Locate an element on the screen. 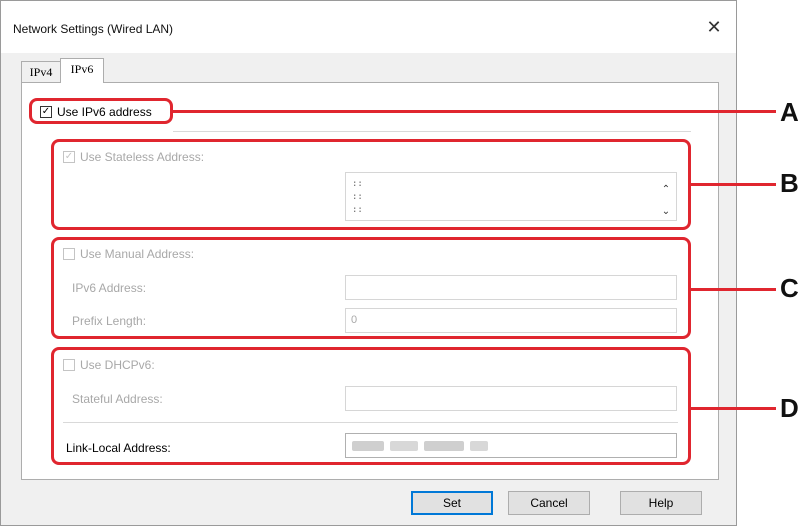  dialog-title: Network Settings (Wired LAN) is located at coordinates (93, 29).